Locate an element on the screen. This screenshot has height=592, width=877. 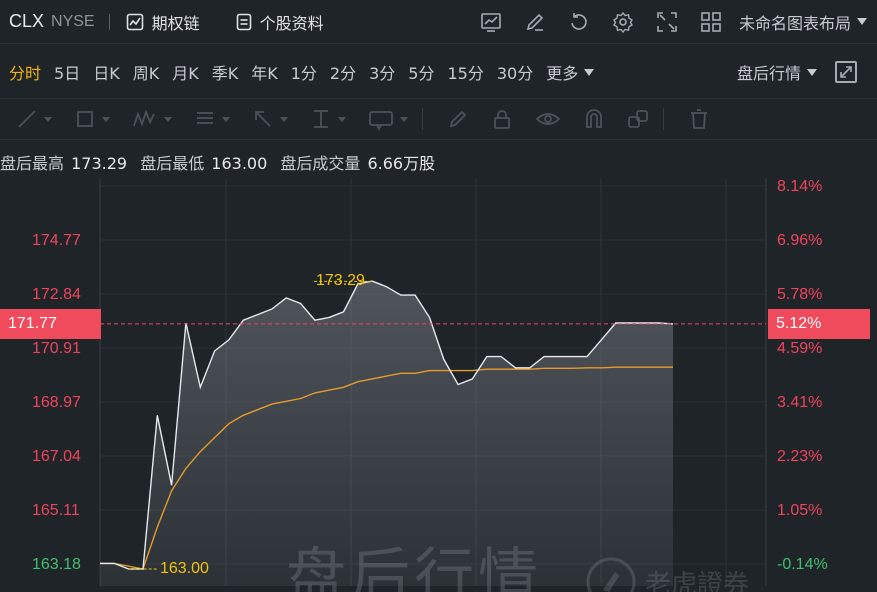
ah-low-value: 163.00 is located at coordinates (239, 163).